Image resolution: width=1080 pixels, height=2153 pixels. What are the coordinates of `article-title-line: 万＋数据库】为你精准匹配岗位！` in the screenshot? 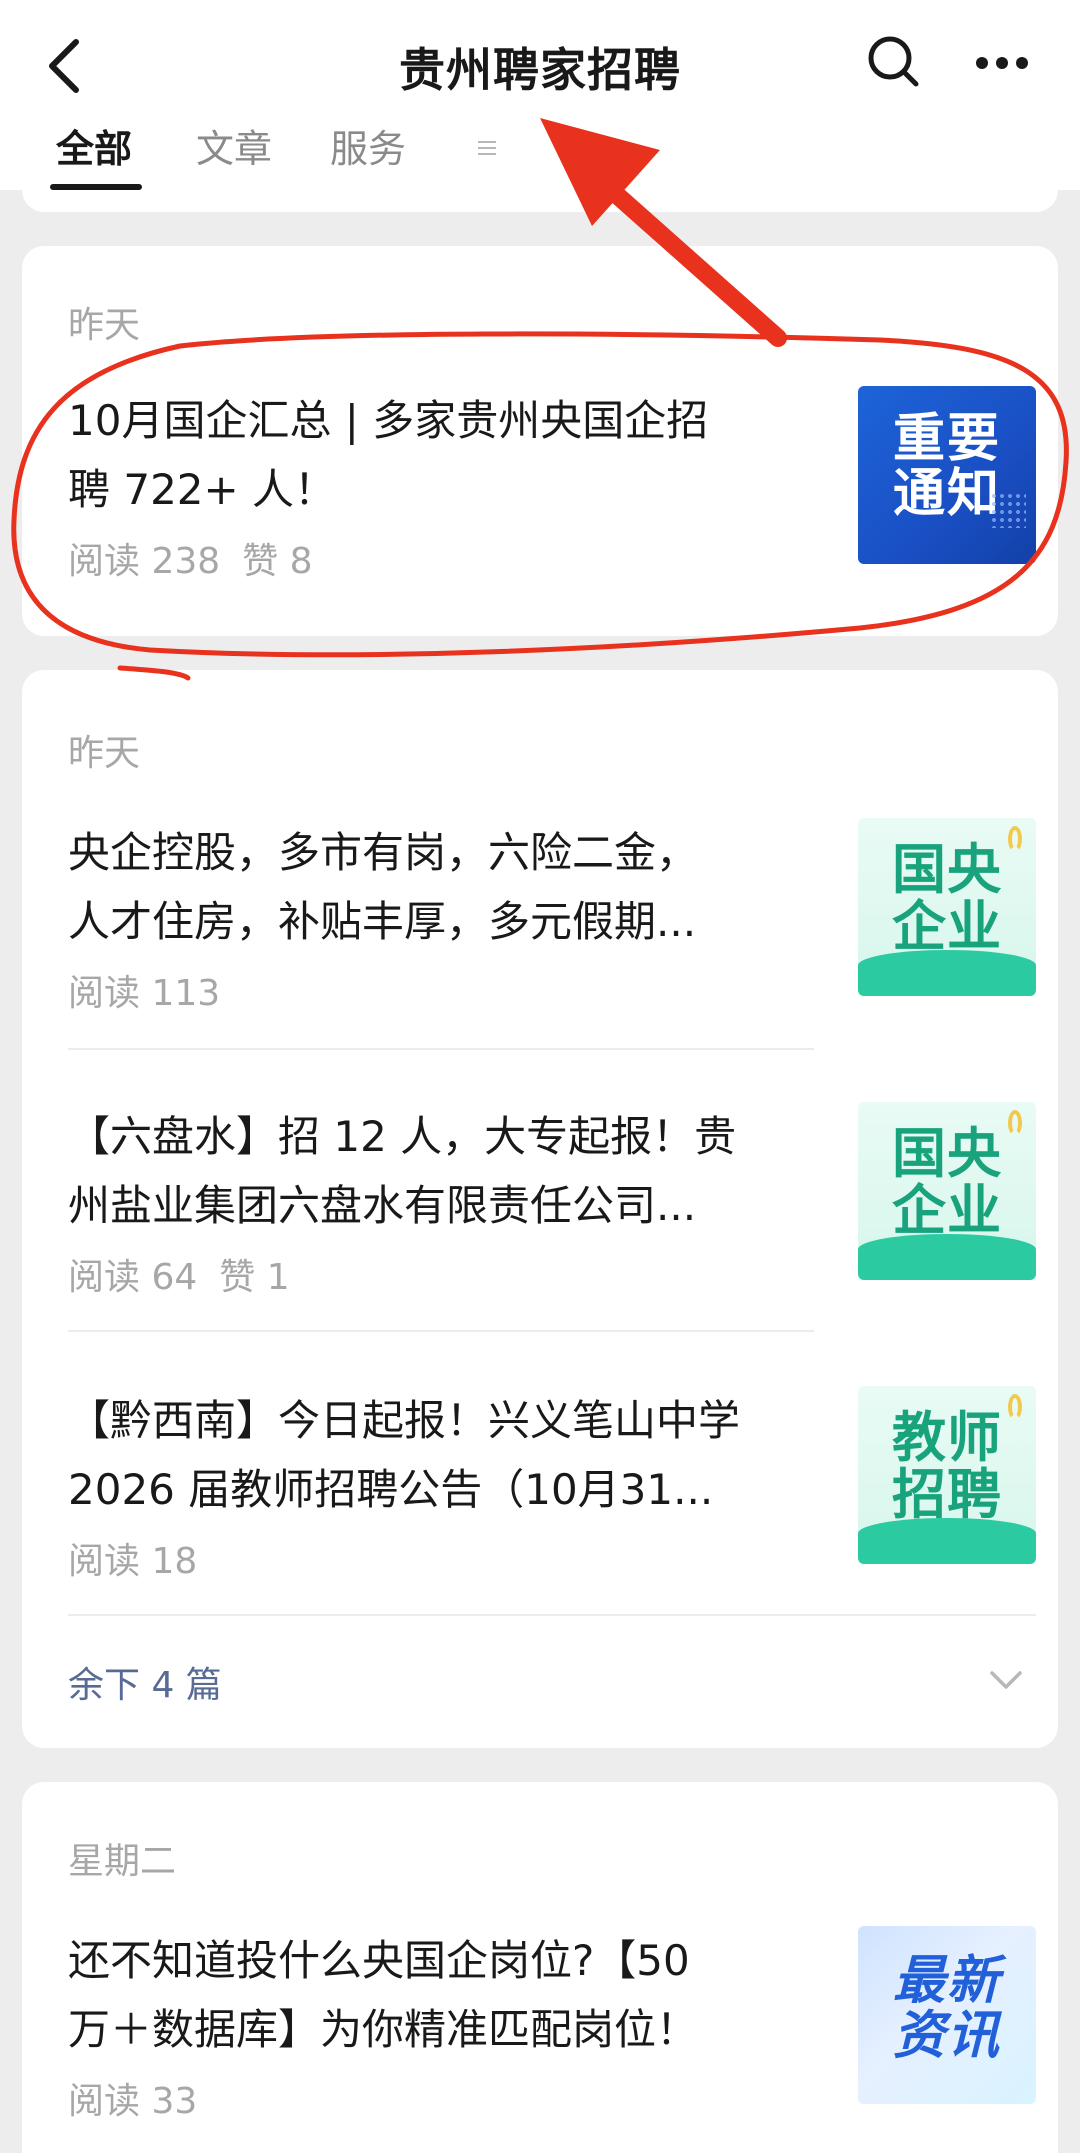 It's located at (383, 2029).